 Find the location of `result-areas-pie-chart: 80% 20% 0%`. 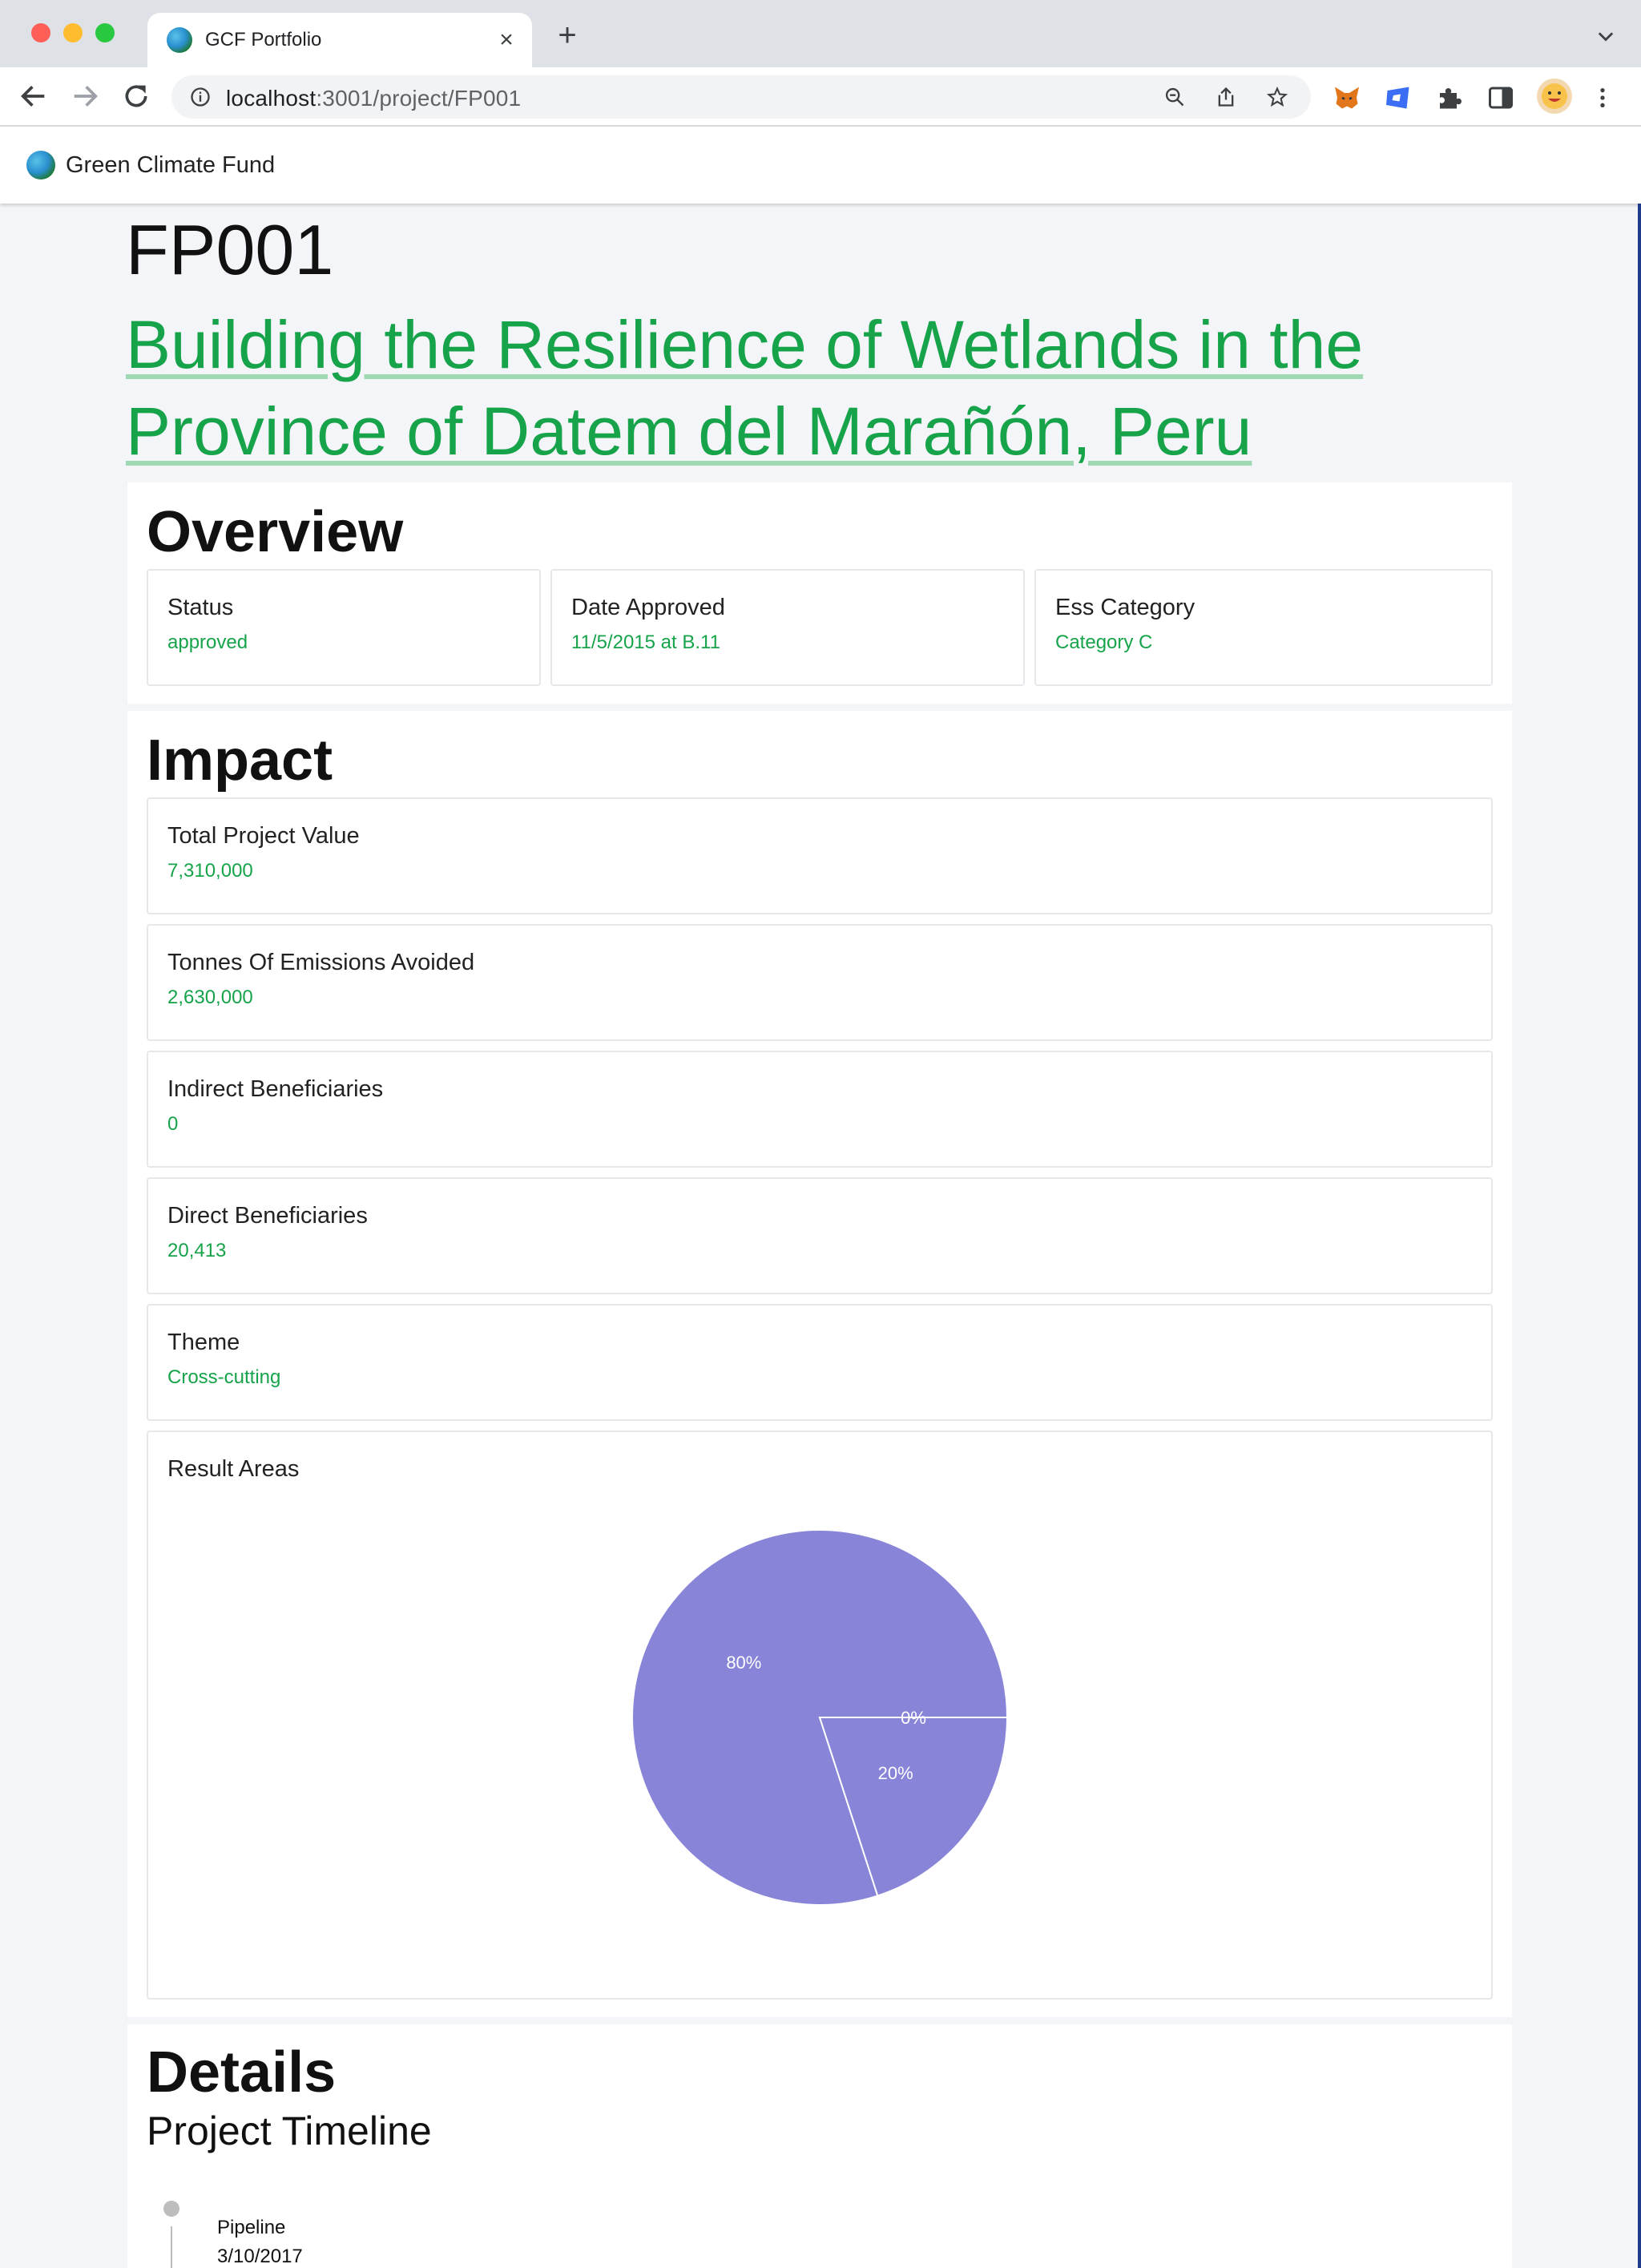

result-areas-pie-chart: 80% 20% 0% is located at coordinates (820, 1717).